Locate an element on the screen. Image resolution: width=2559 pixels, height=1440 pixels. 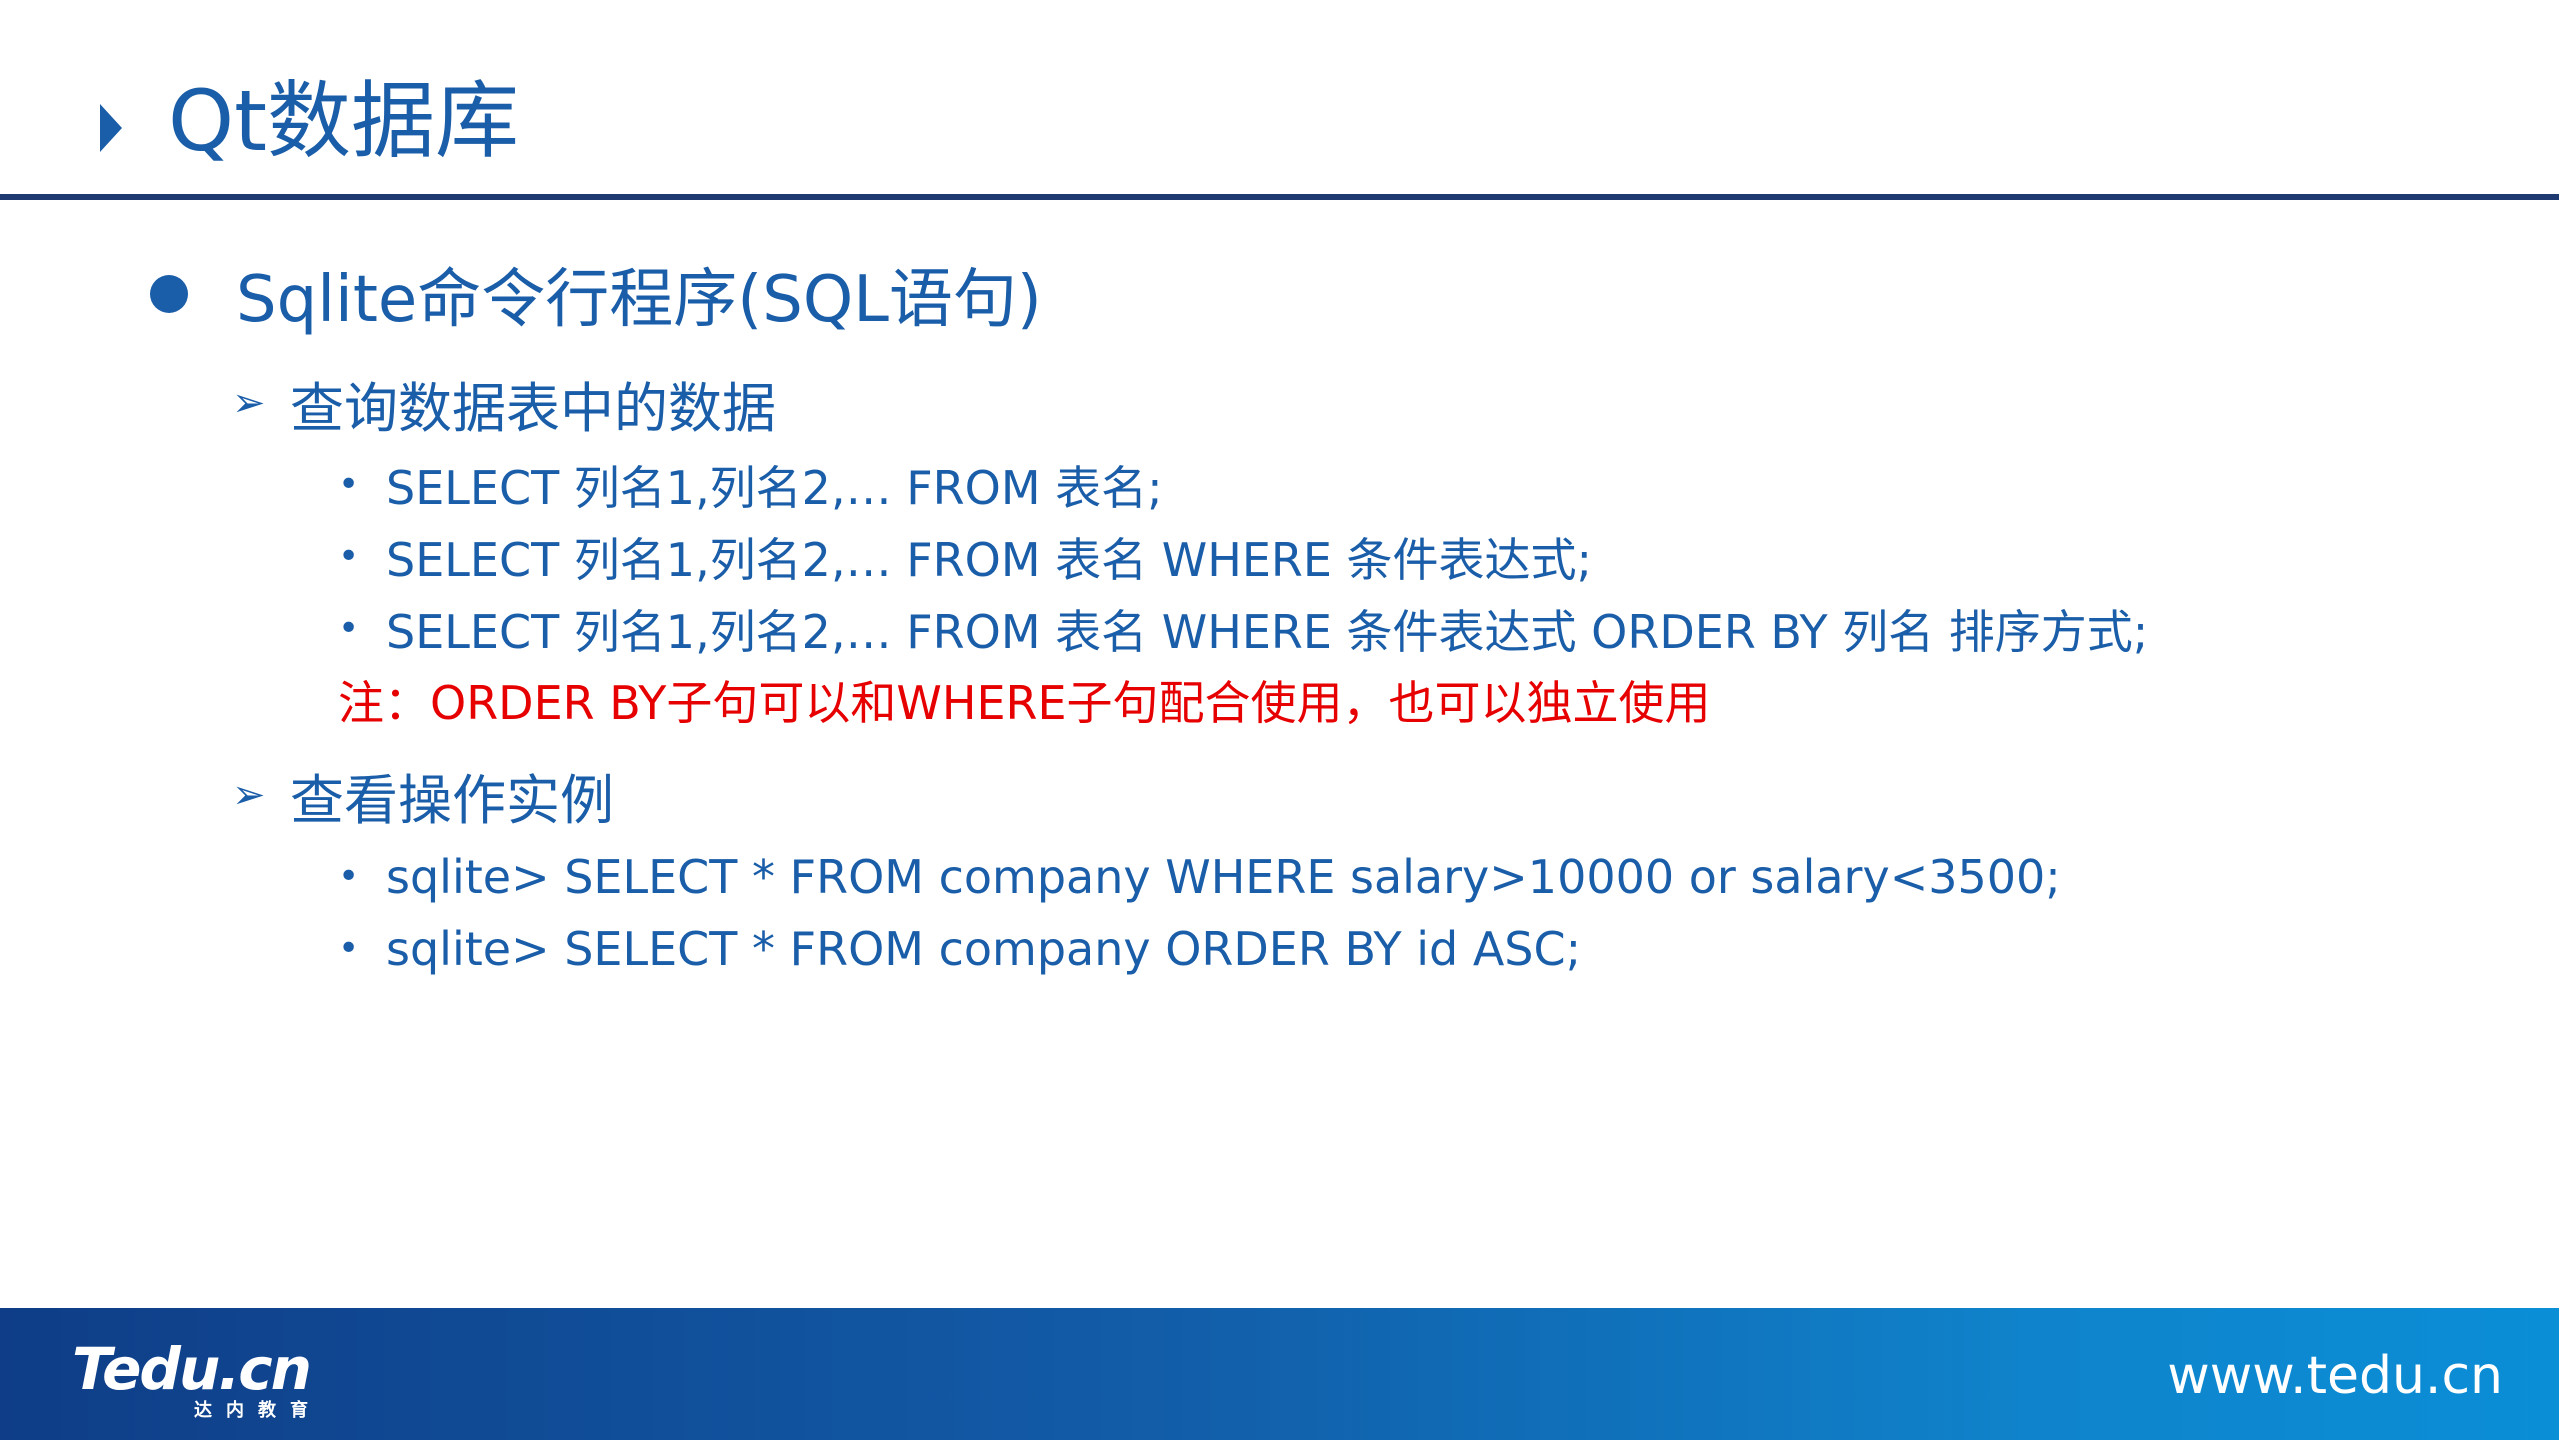
triangle-right-icon is located at coordinates (111, 128).